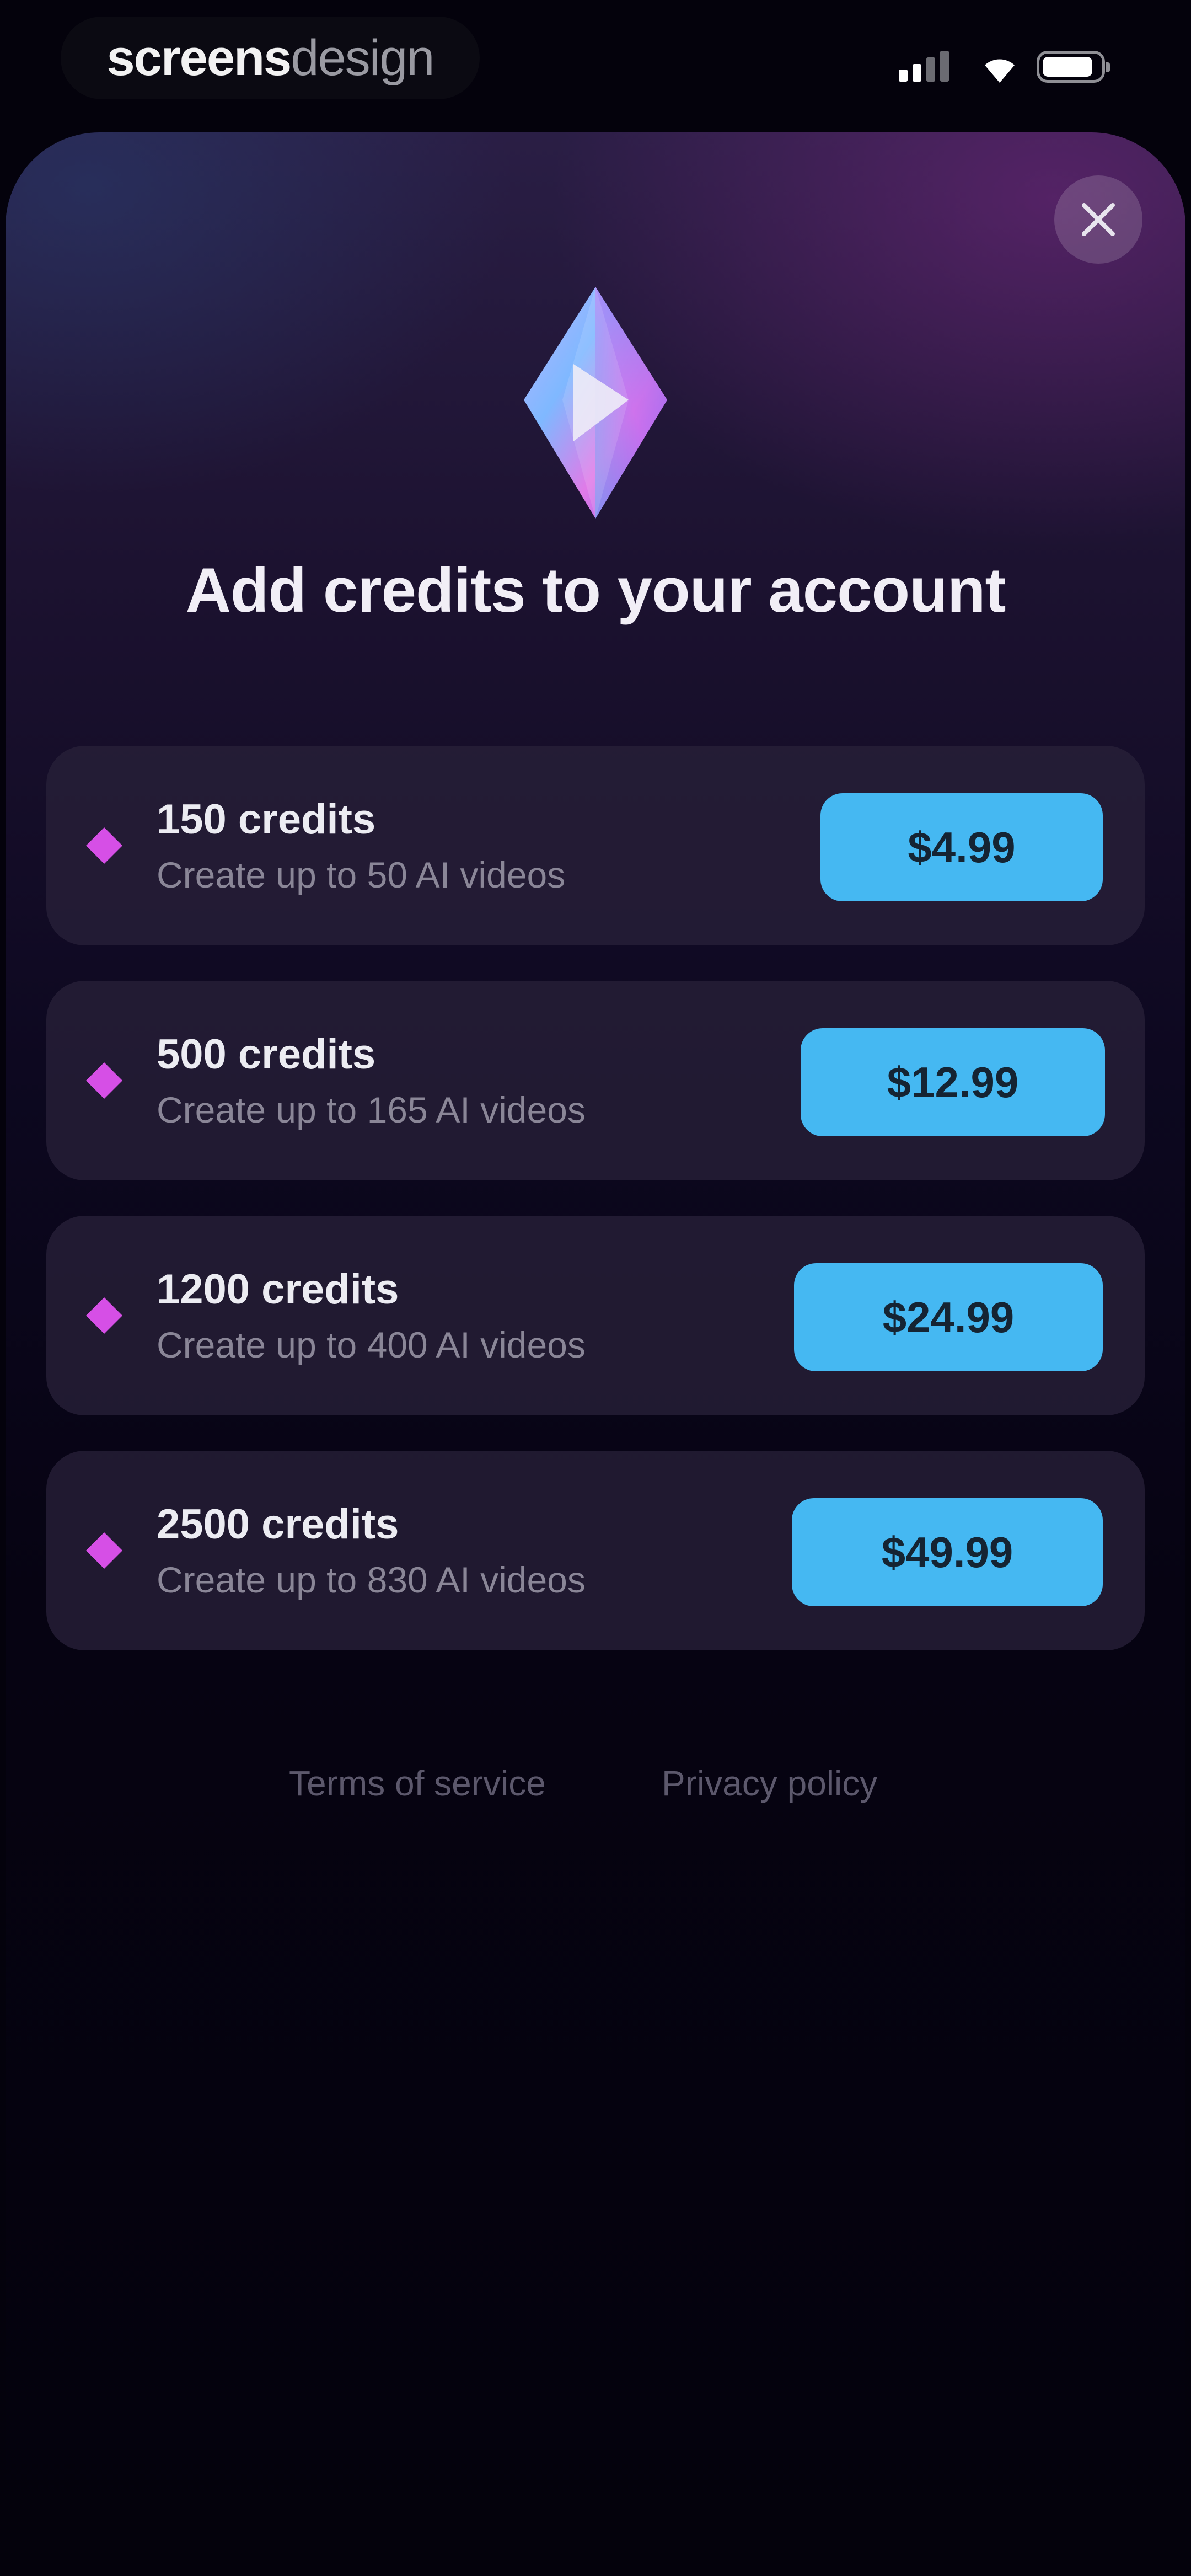 The width and height of the screenshot is (1191, 2576). I want to click on brand-light: design, so click(363, 57).